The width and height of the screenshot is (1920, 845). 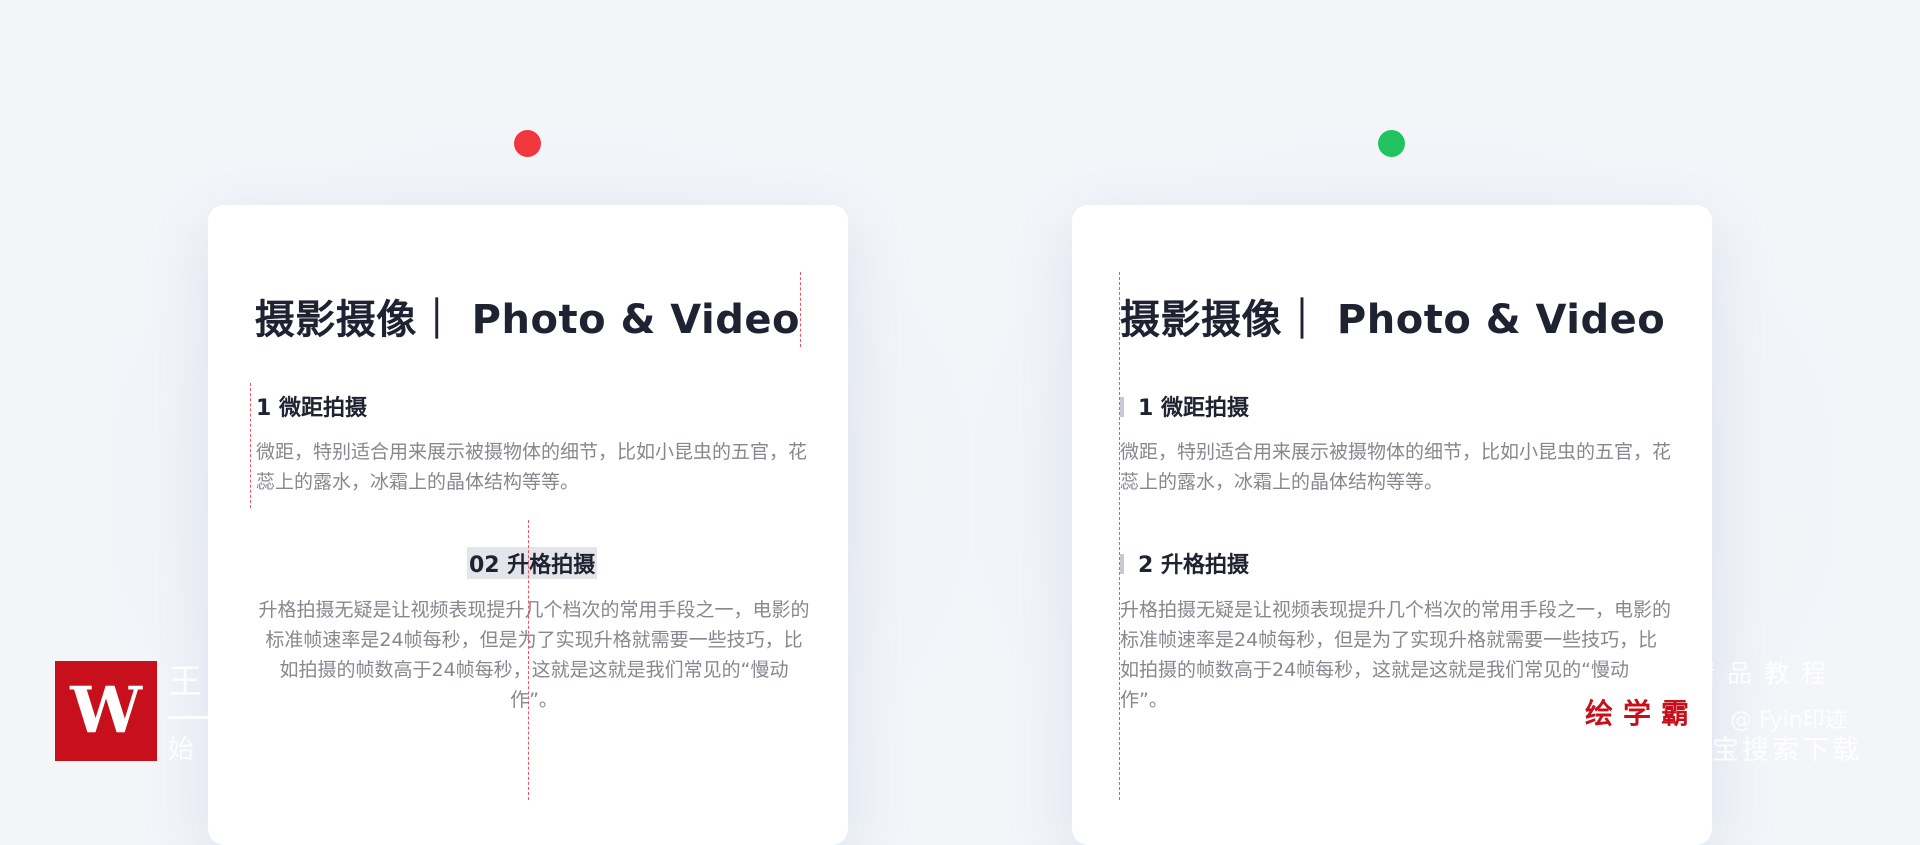 I want to click on correct-indicator-dot, so click(x=1391, y=143).